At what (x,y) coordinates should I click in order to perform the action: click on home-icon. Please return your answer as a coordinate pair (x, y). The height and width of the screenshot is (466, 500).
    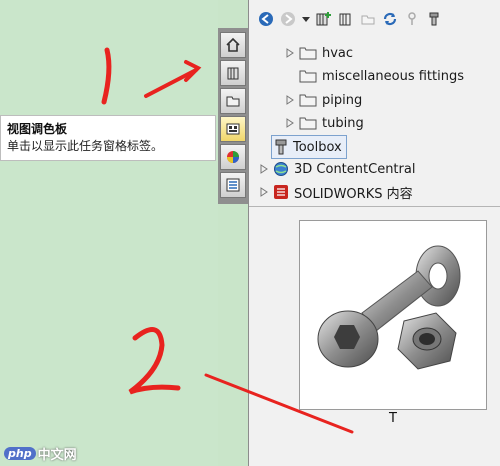
    Looking at the image, I should click on (233, 44).